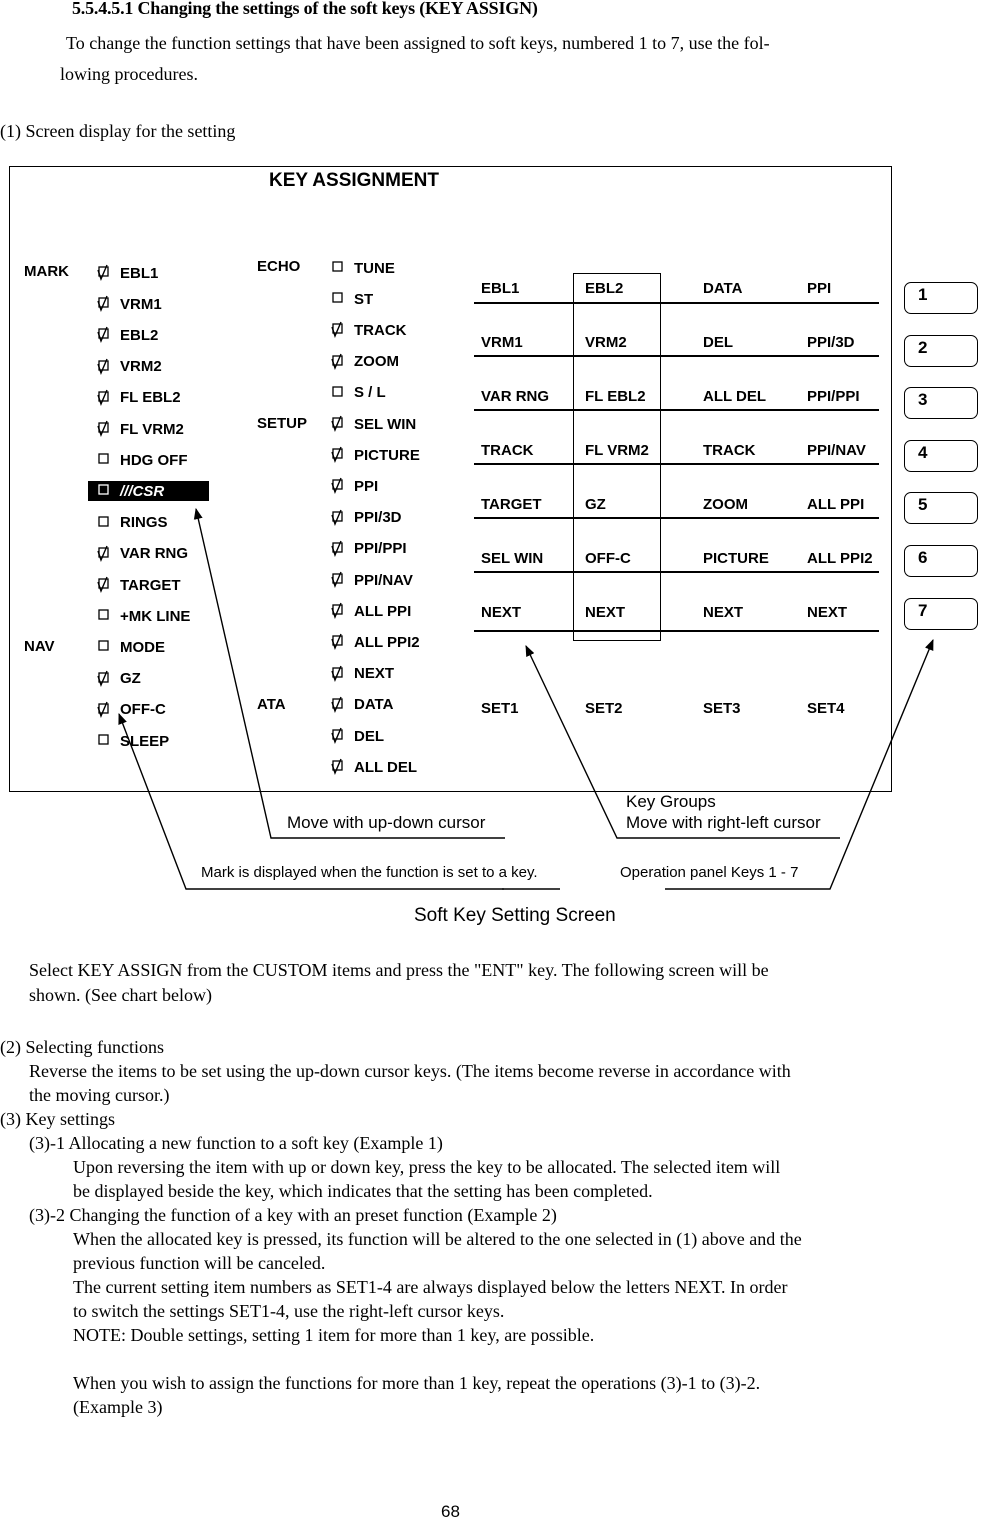  Describe the element at coordinates (371, 580) in the screenshot. I see `function-item: PPI/NAV` at that location.